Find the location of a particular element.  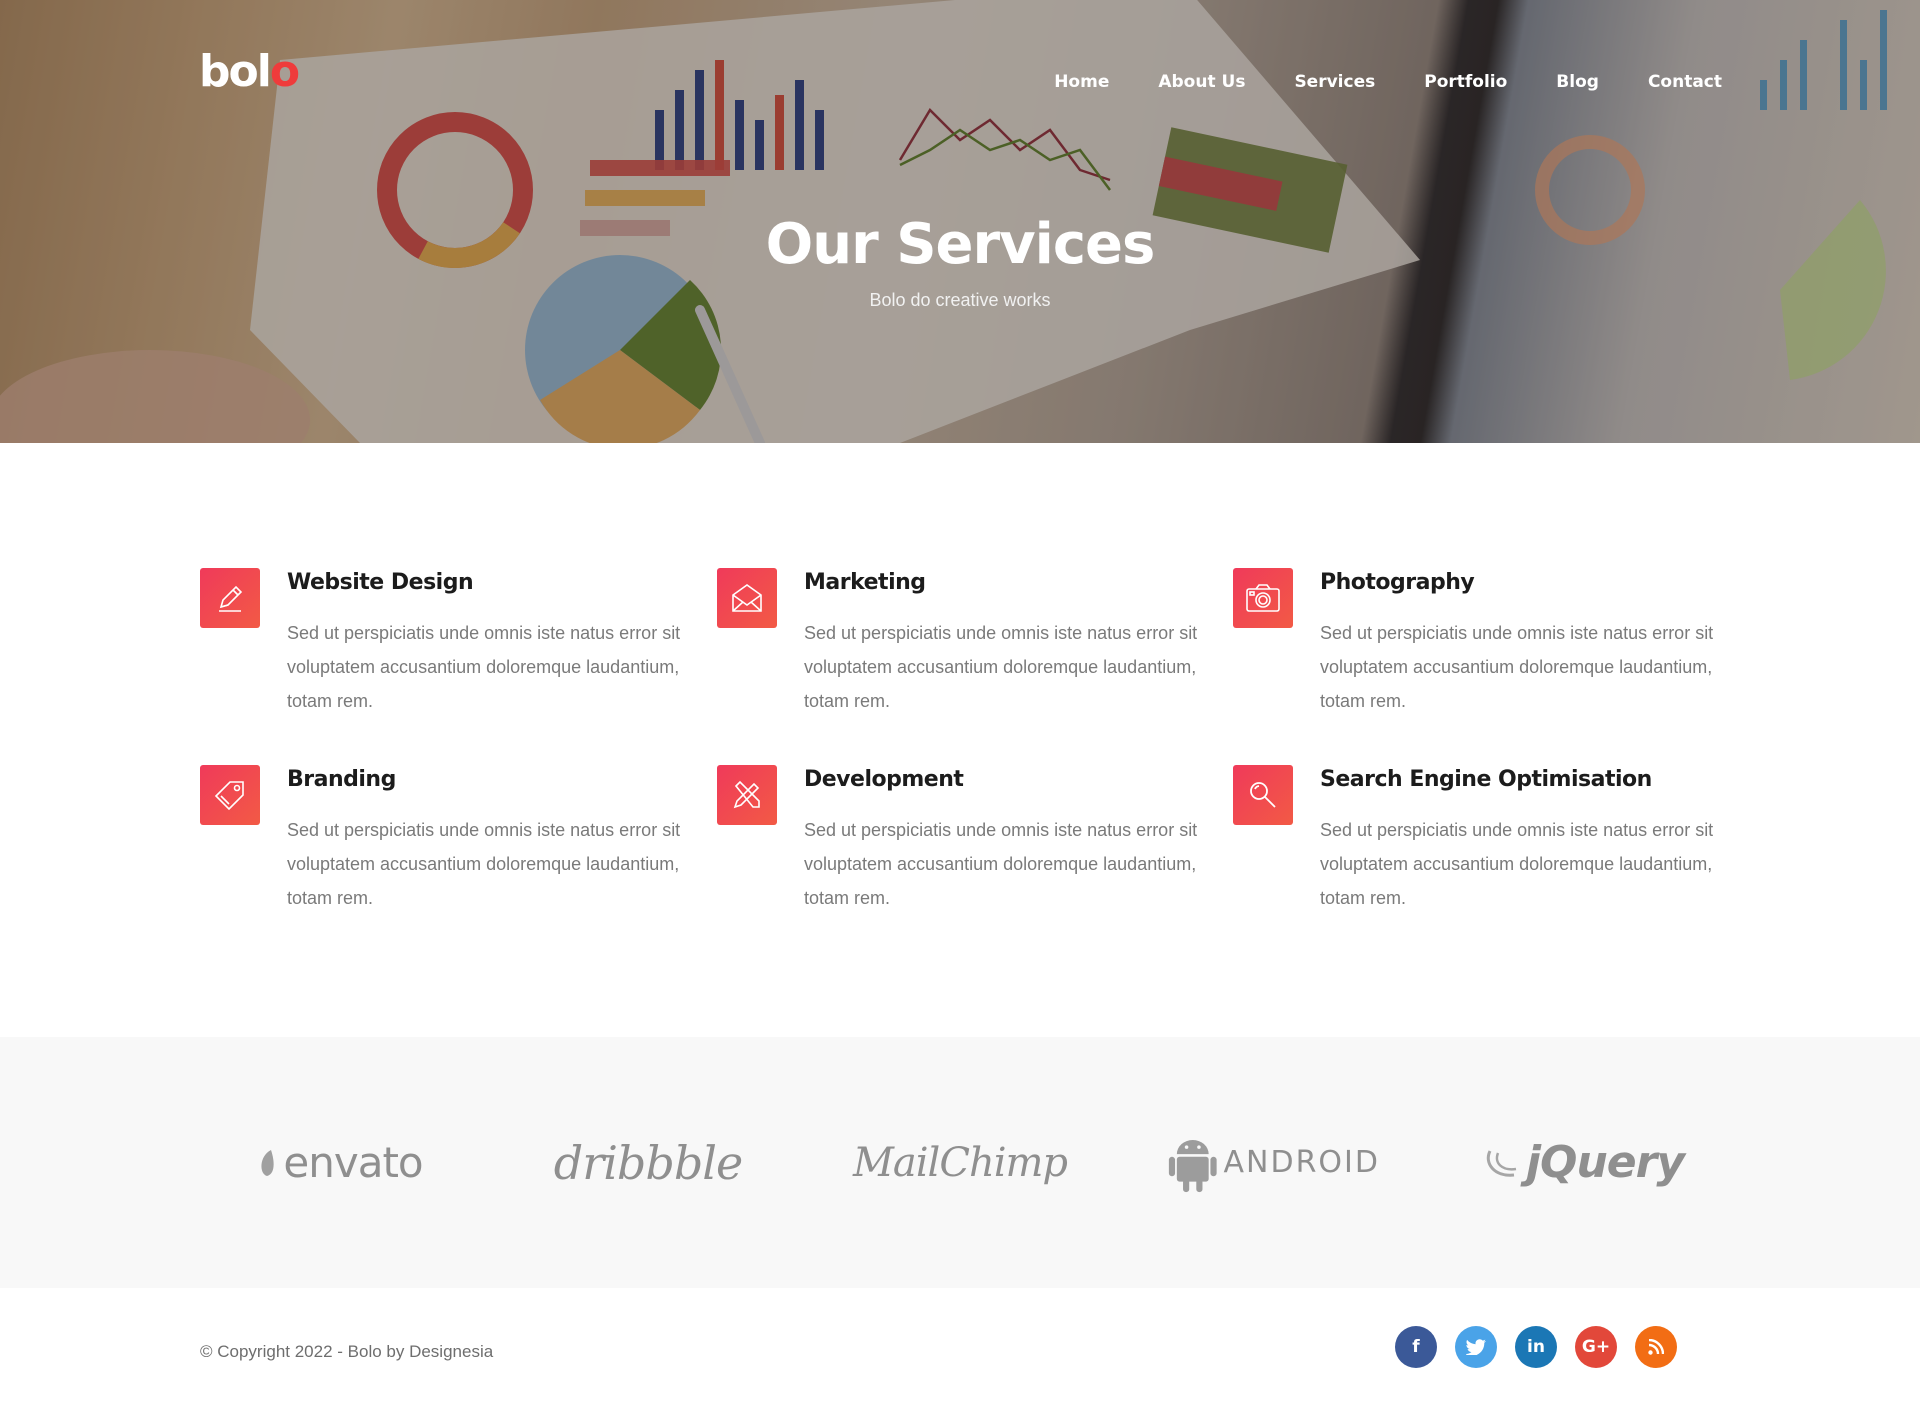

copyright-text: © Copyright 2022 - Bolo by Designesia is located at coordinates (347, 1351).